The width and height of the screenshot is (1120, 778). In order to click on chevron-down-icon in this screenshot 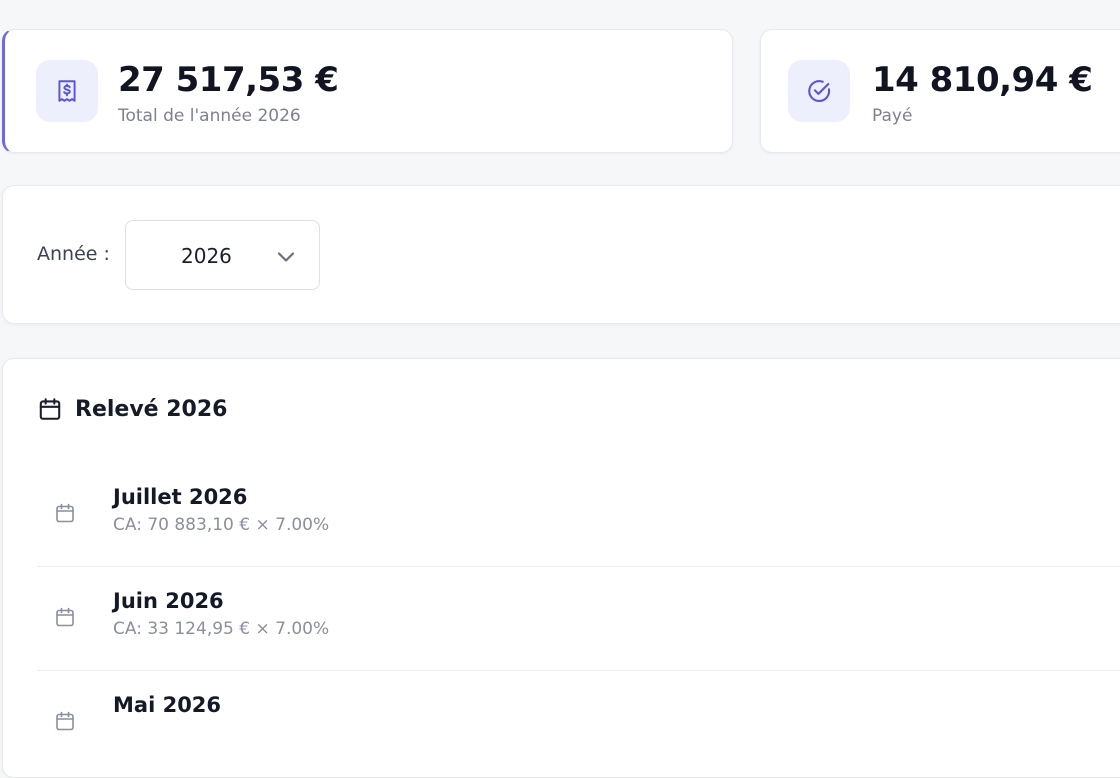, I will do `click(286, 257)`.